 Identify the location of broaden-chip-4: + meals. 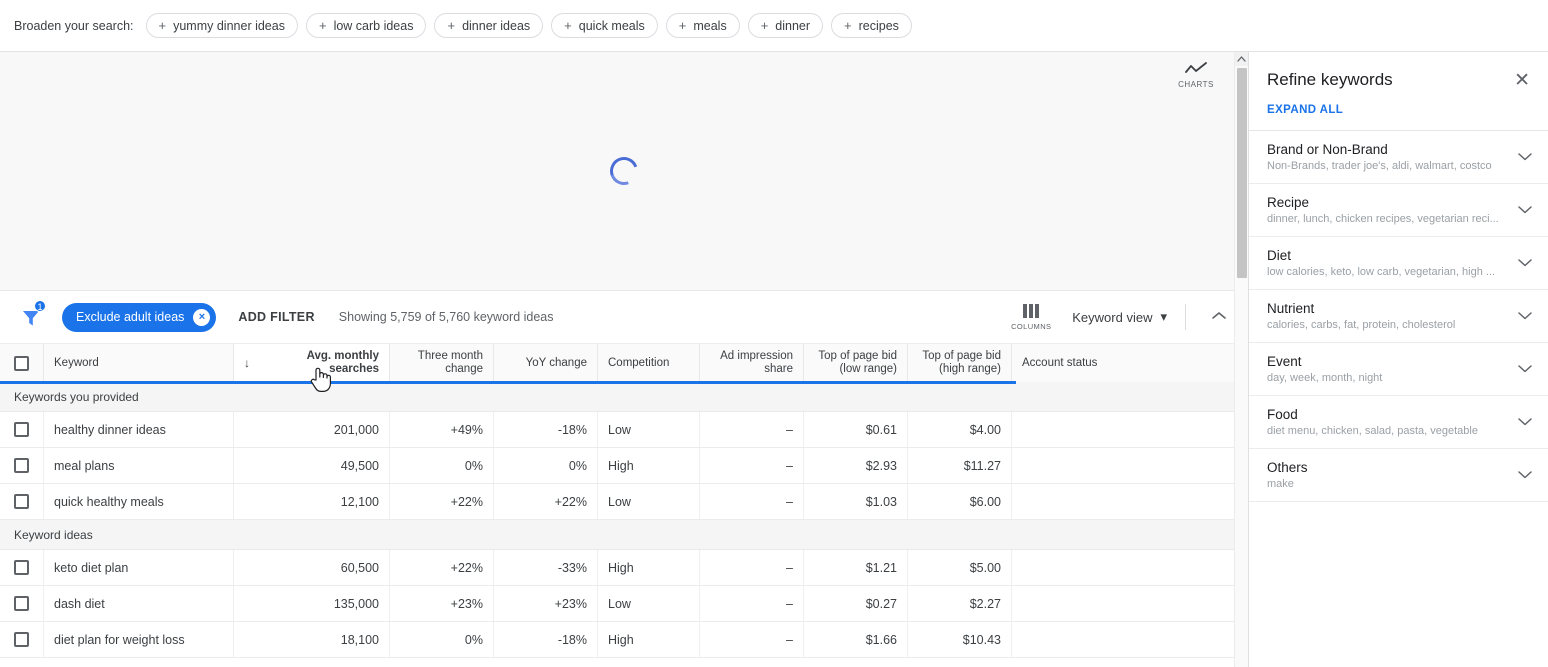
(702, 25).